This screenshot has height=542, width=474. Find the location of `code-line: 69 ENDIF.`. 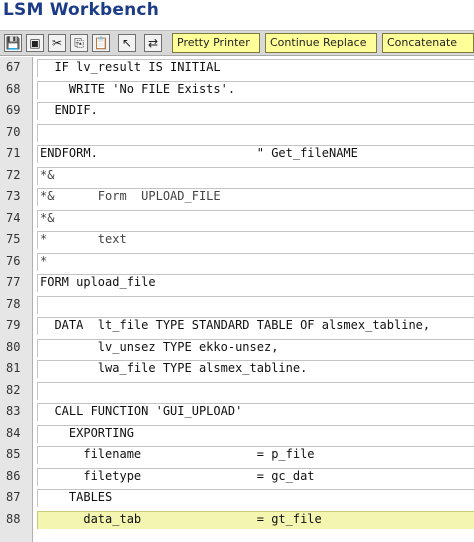

code-line: 69 ENDIF. is located at coordinates (237, 111).